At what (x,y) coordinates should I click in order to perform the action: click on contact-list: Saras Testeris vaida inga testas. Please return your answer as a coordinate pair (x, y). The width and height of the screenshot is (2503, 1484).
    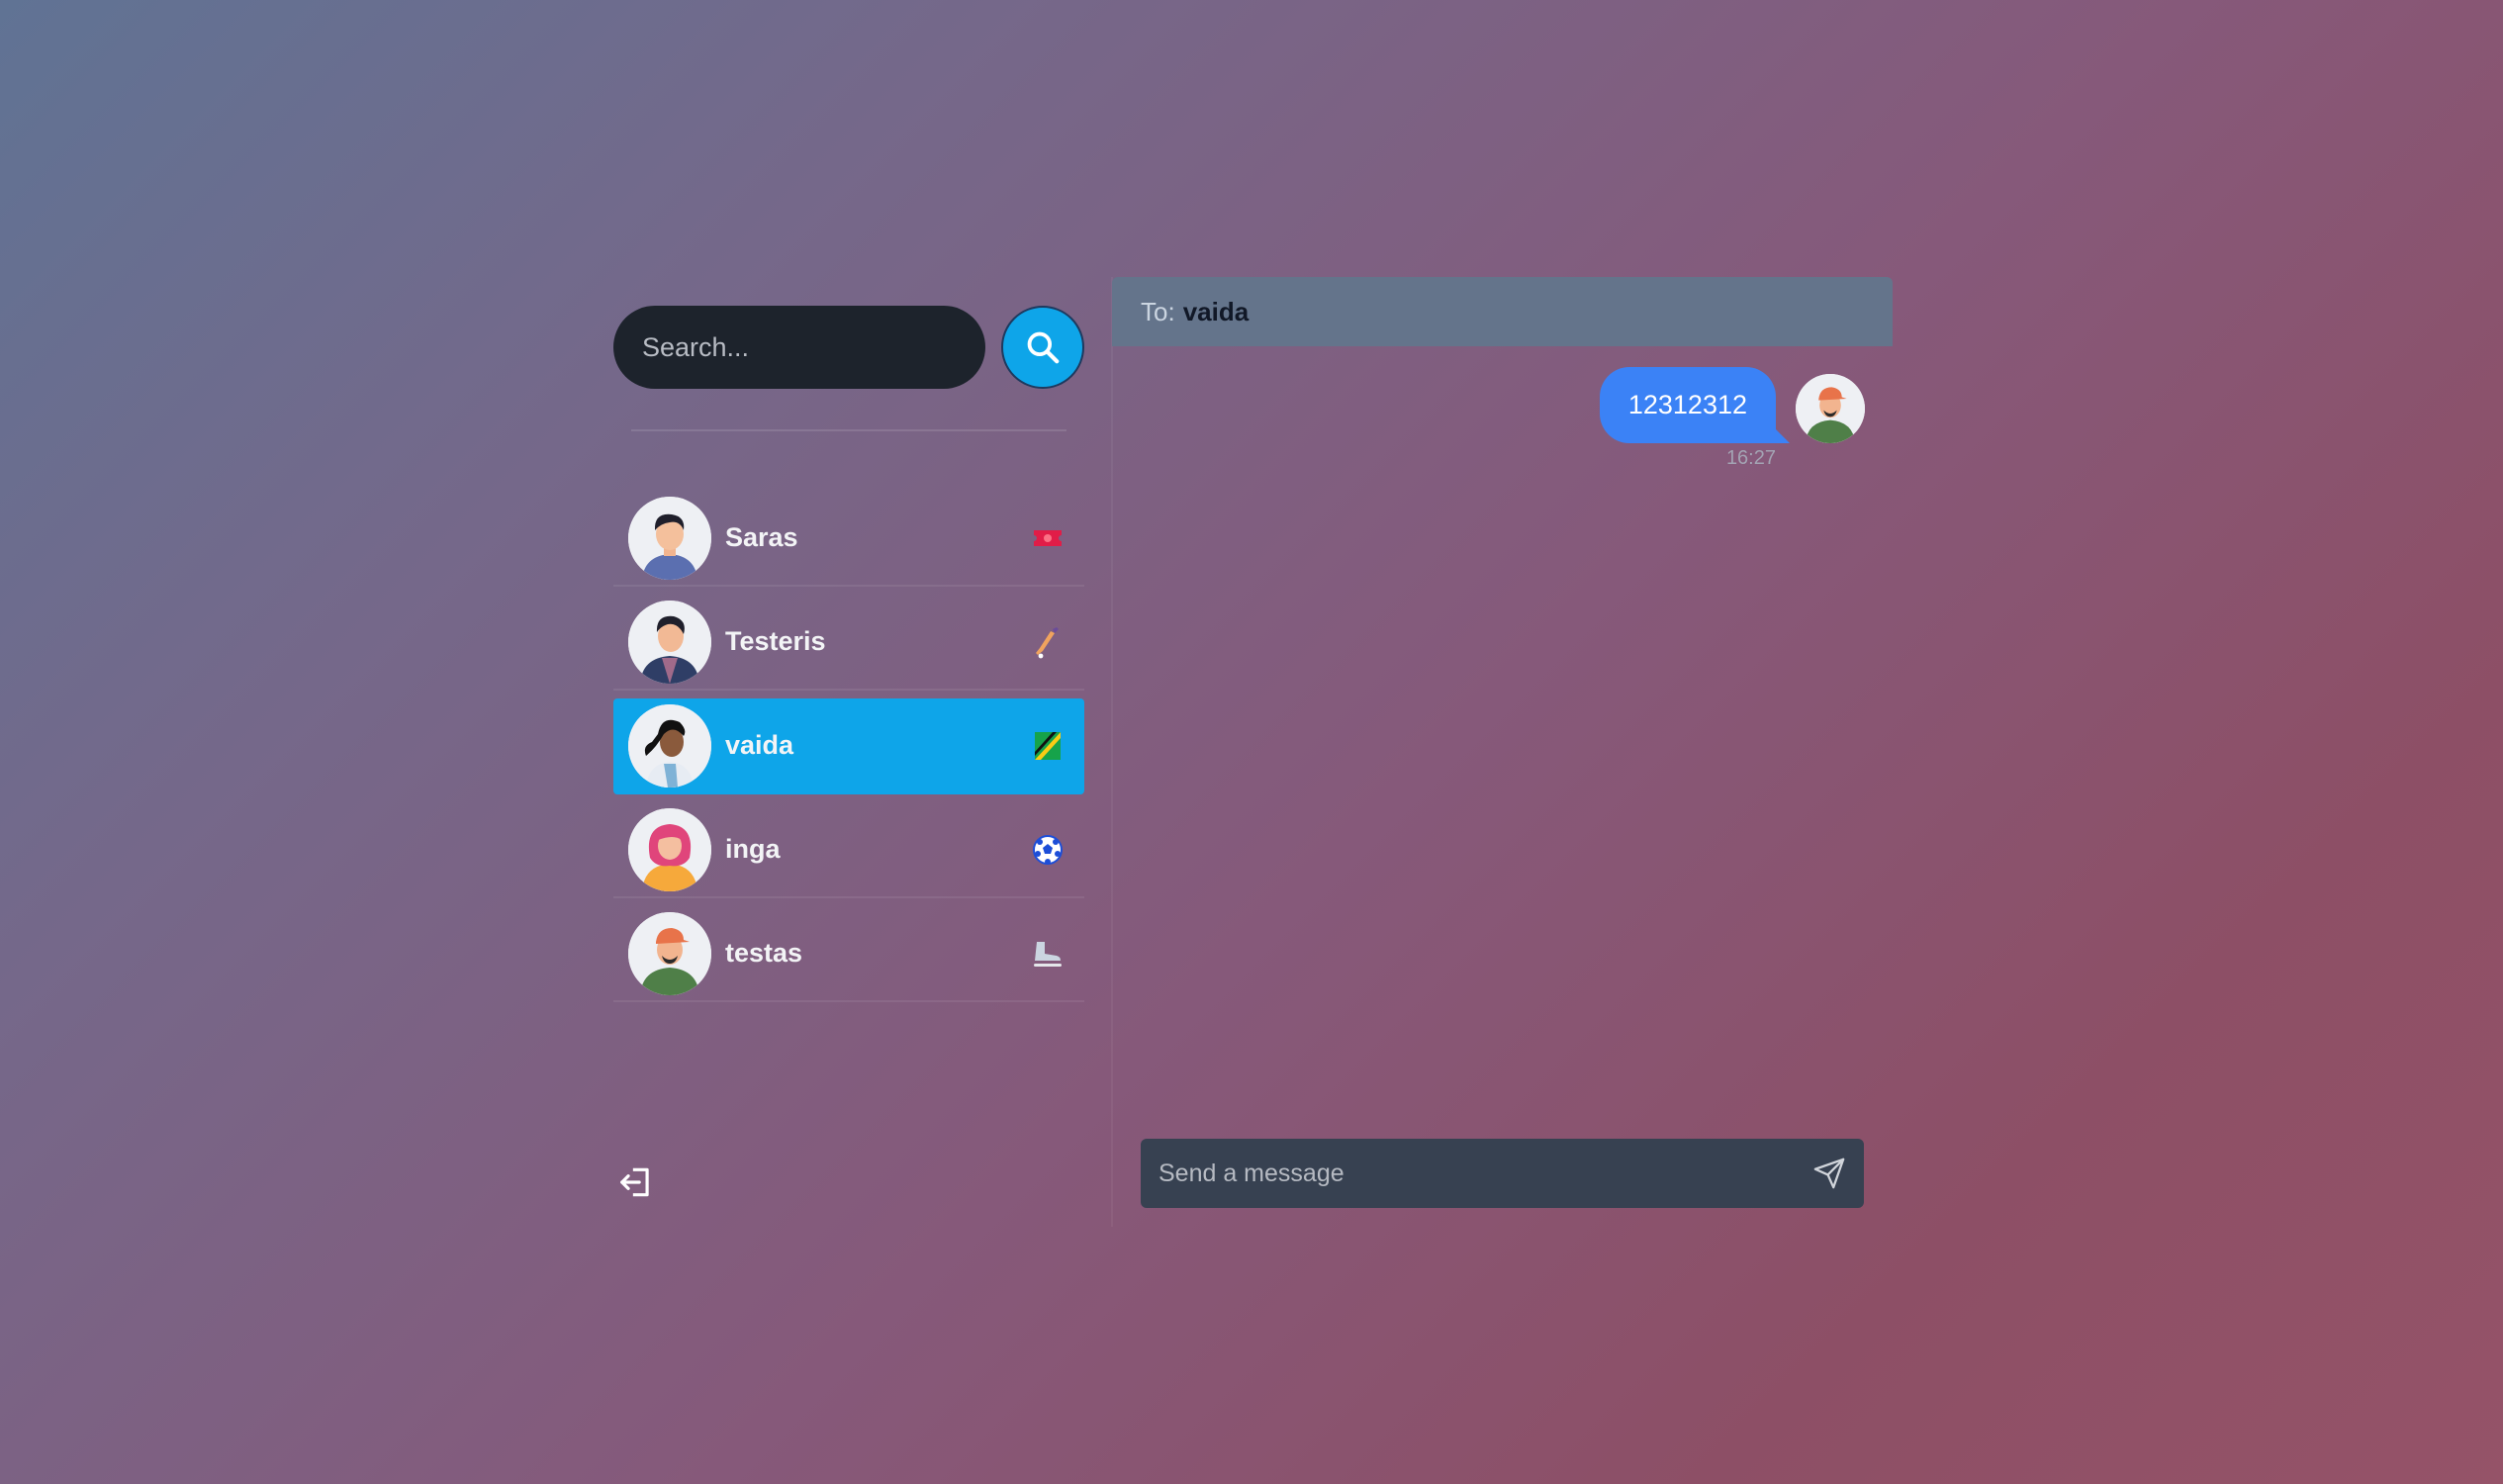
    Looking at the image, I should click on (848, 750).